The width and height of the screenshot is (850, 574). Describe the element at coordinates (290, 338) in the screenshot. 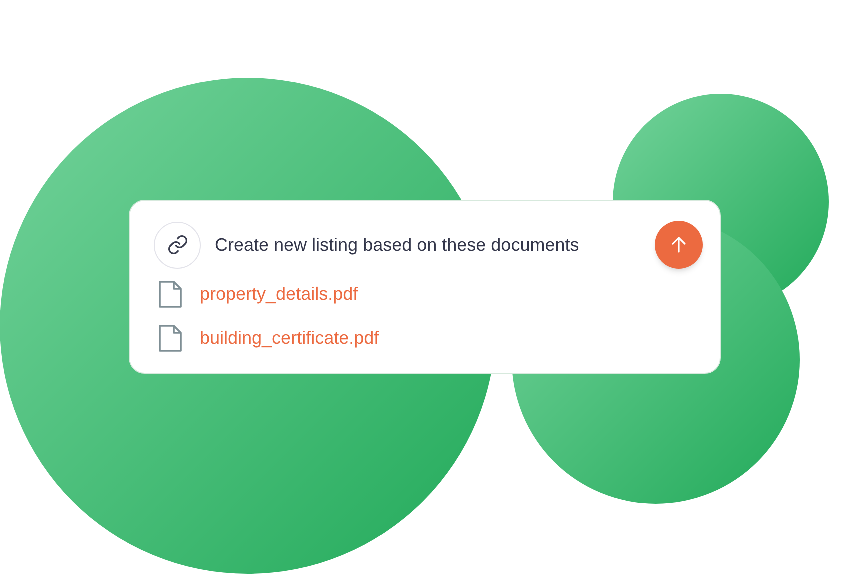

I see `file-link: building_certificate.pdf` at that location.